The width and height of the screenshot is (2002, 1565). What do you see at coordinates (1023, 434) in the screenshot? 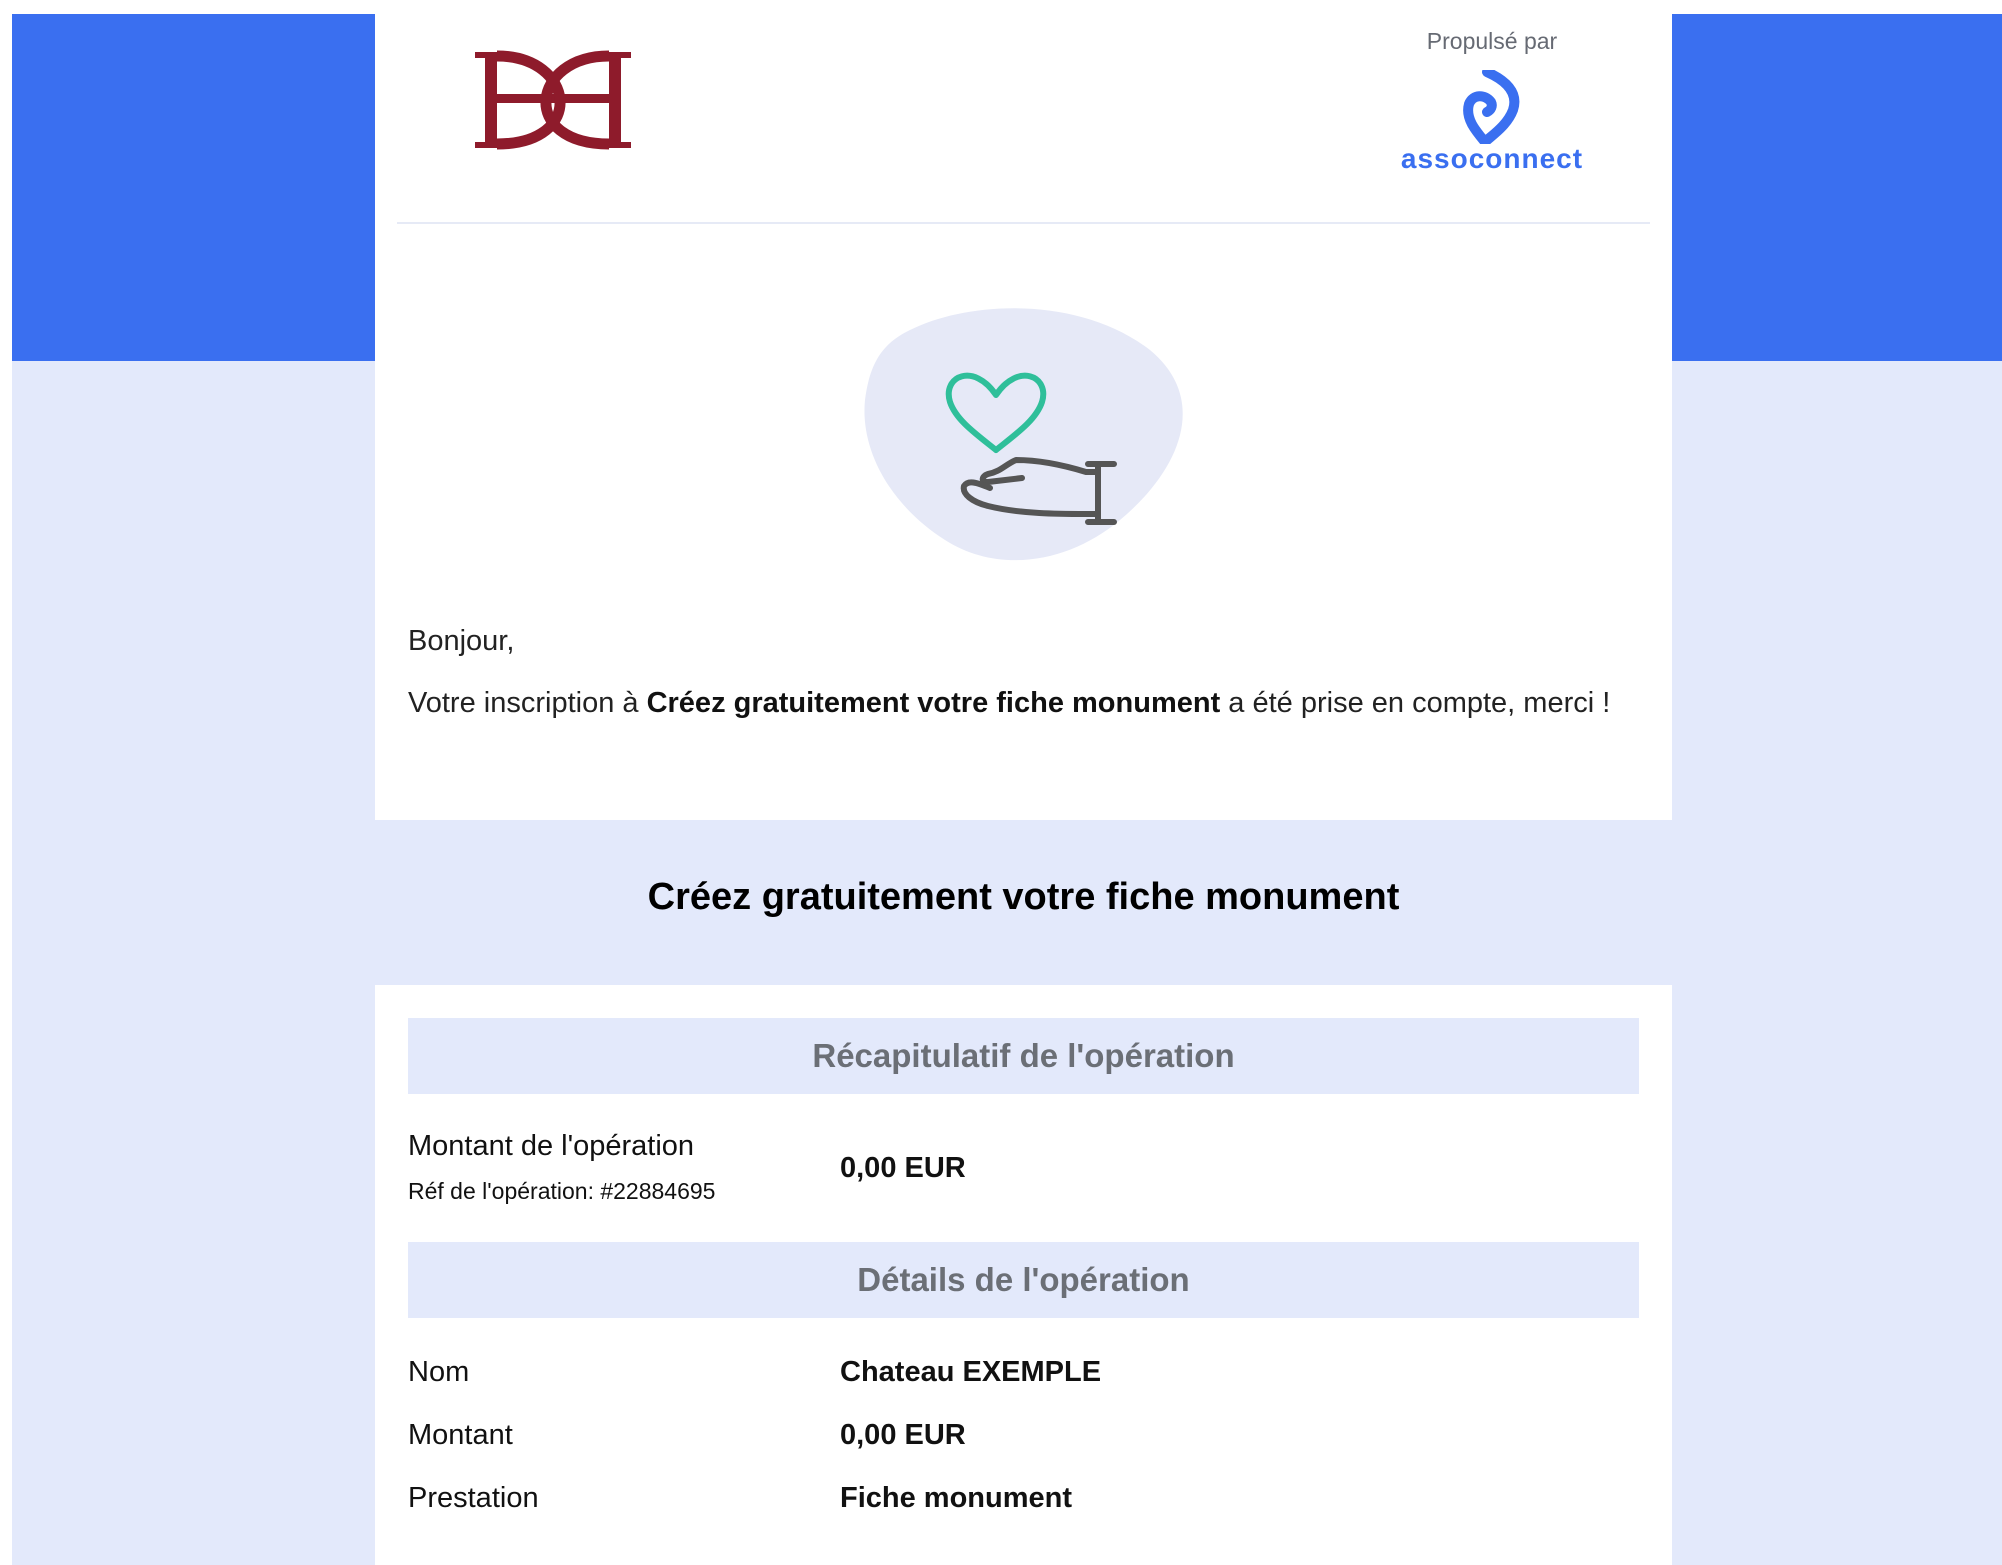
I see `heart-in-hand-icon` at bounding box center [1023, 434].